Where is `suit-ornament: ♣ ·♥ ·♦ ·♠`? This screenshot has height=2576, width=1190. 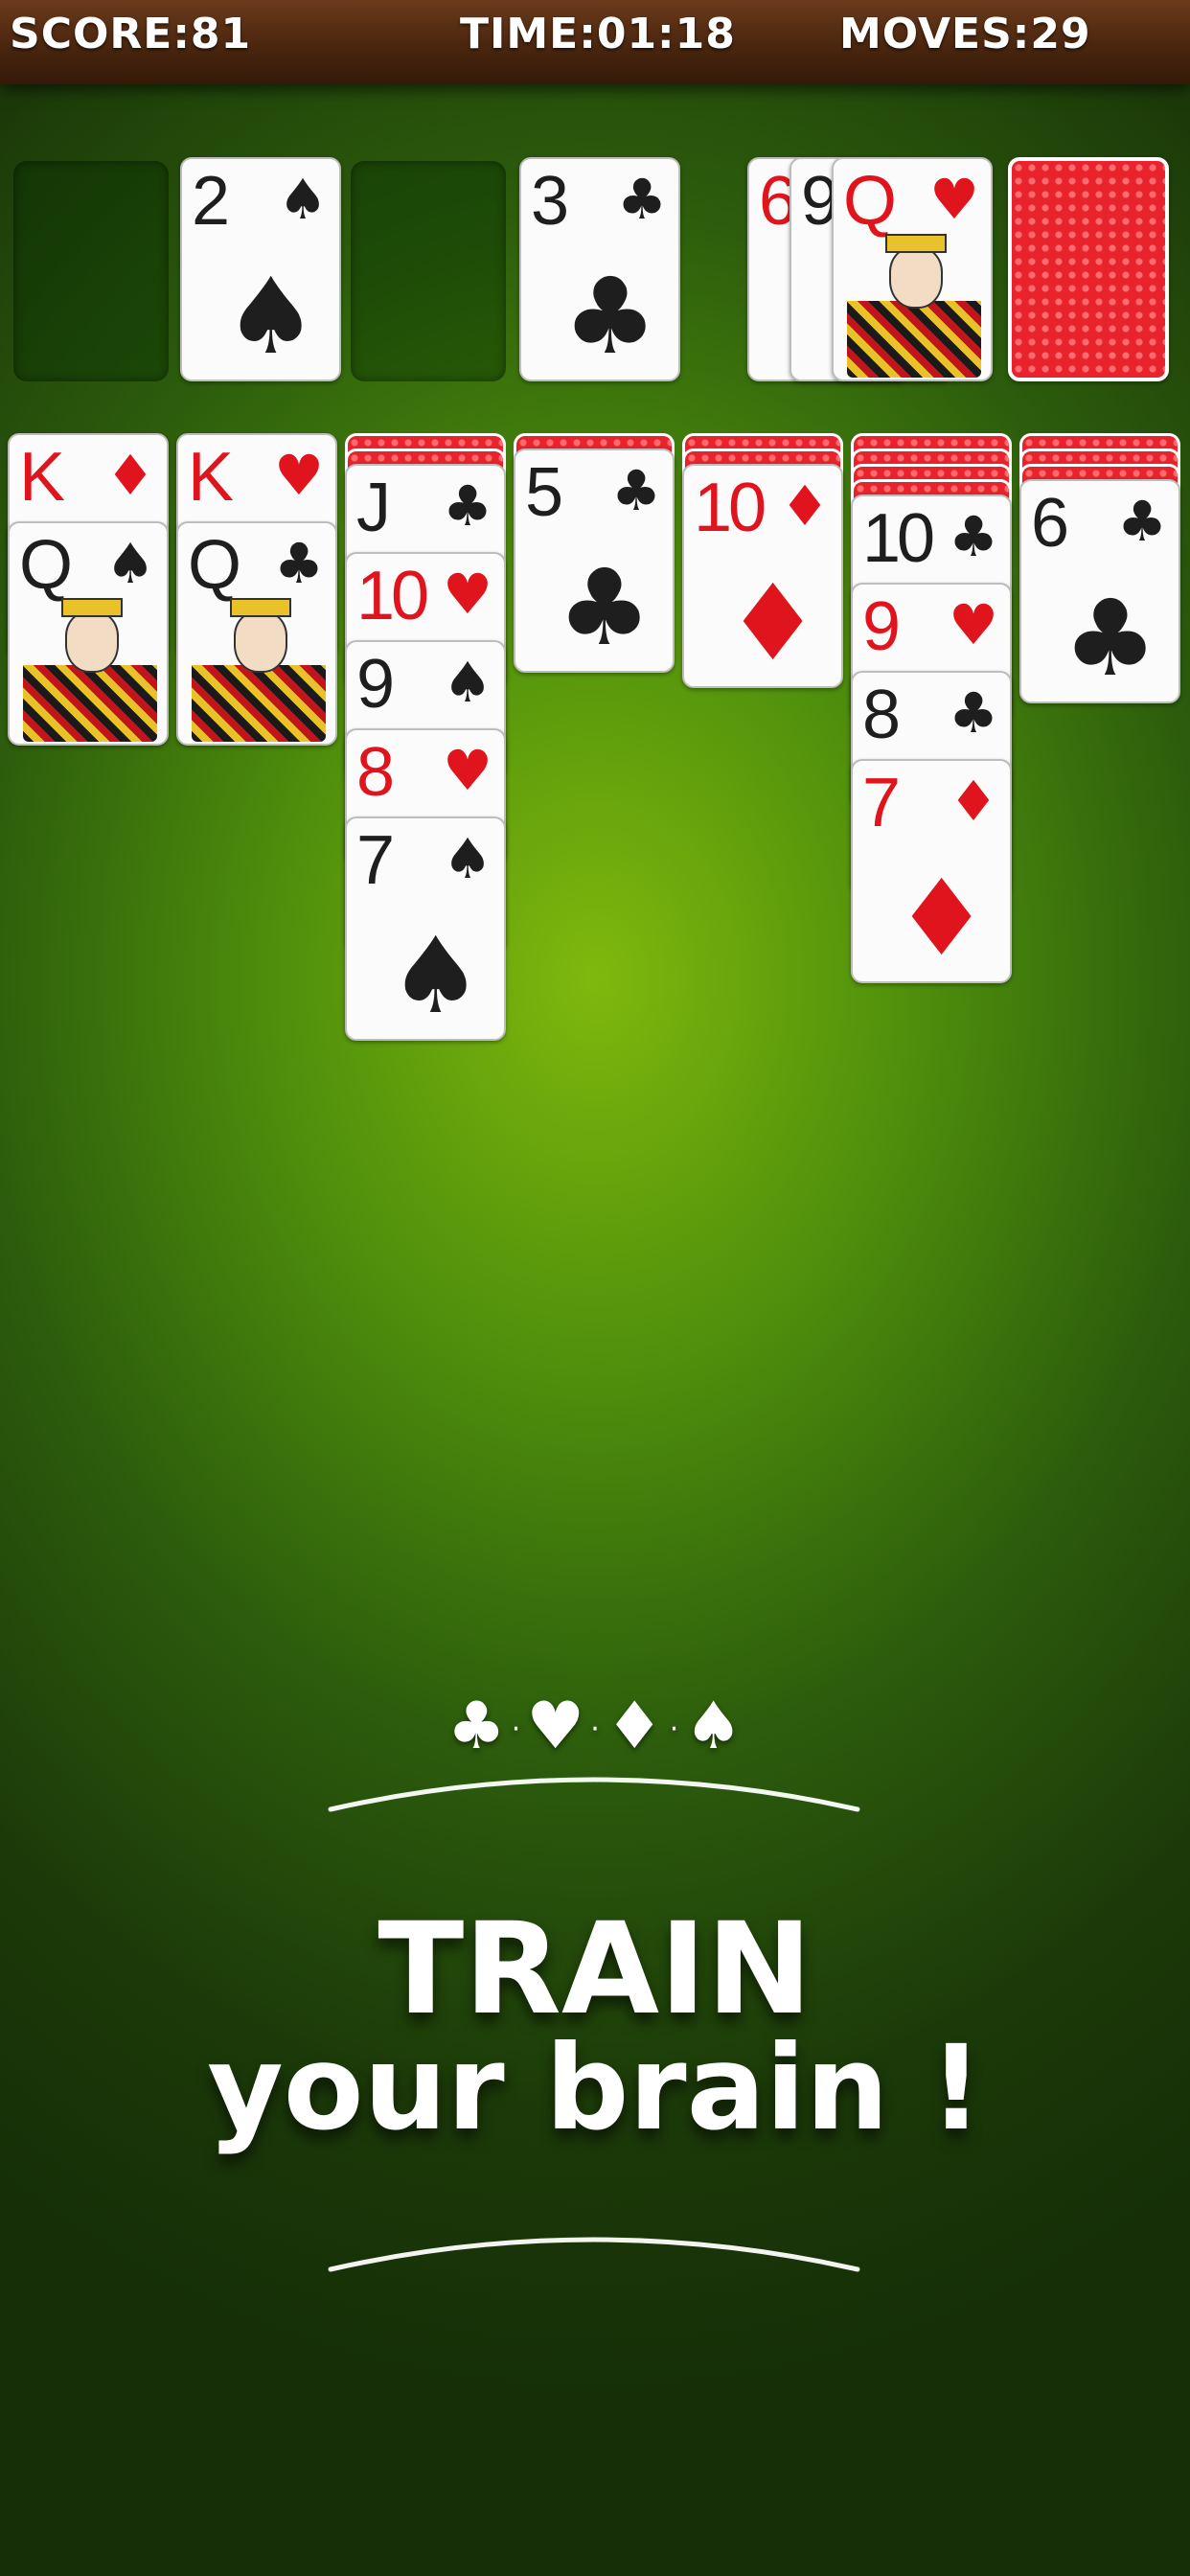 suit-ornament: ♣ ·♥ ·♦ ·♠ is located at coordinates (595, 1726).